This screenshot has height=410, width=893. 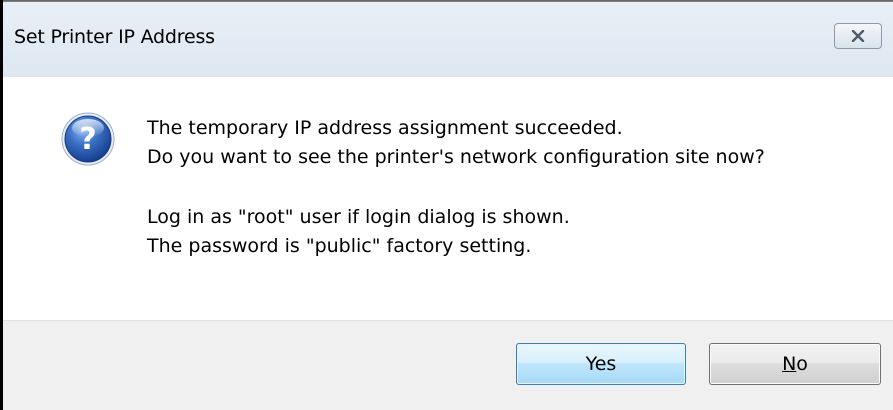 I want to click on dialog-title: Set Printer IP Address, so click(x=114, y=37).